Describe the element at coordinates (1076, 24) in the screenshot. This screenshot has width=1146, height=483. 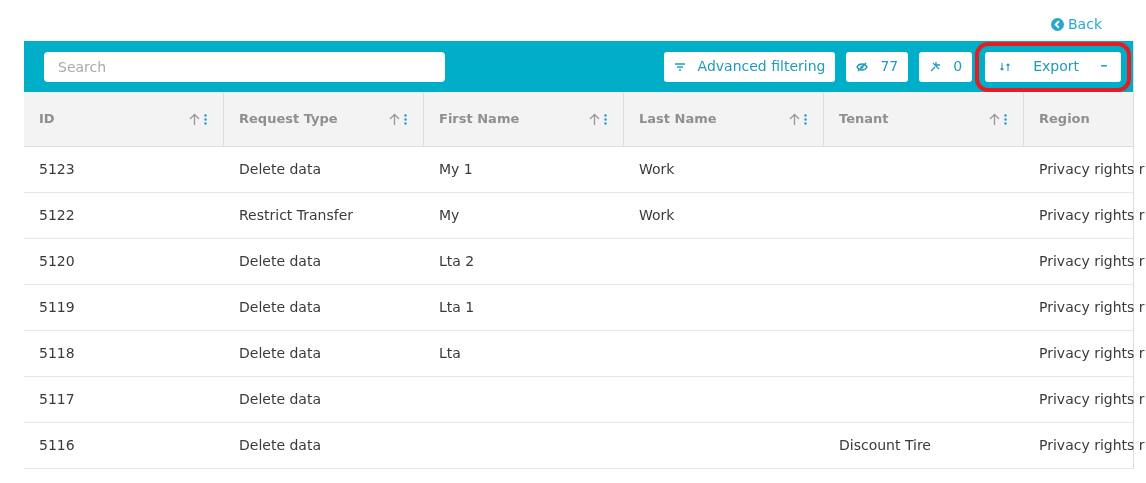
I see `back-link: Back` at that location.